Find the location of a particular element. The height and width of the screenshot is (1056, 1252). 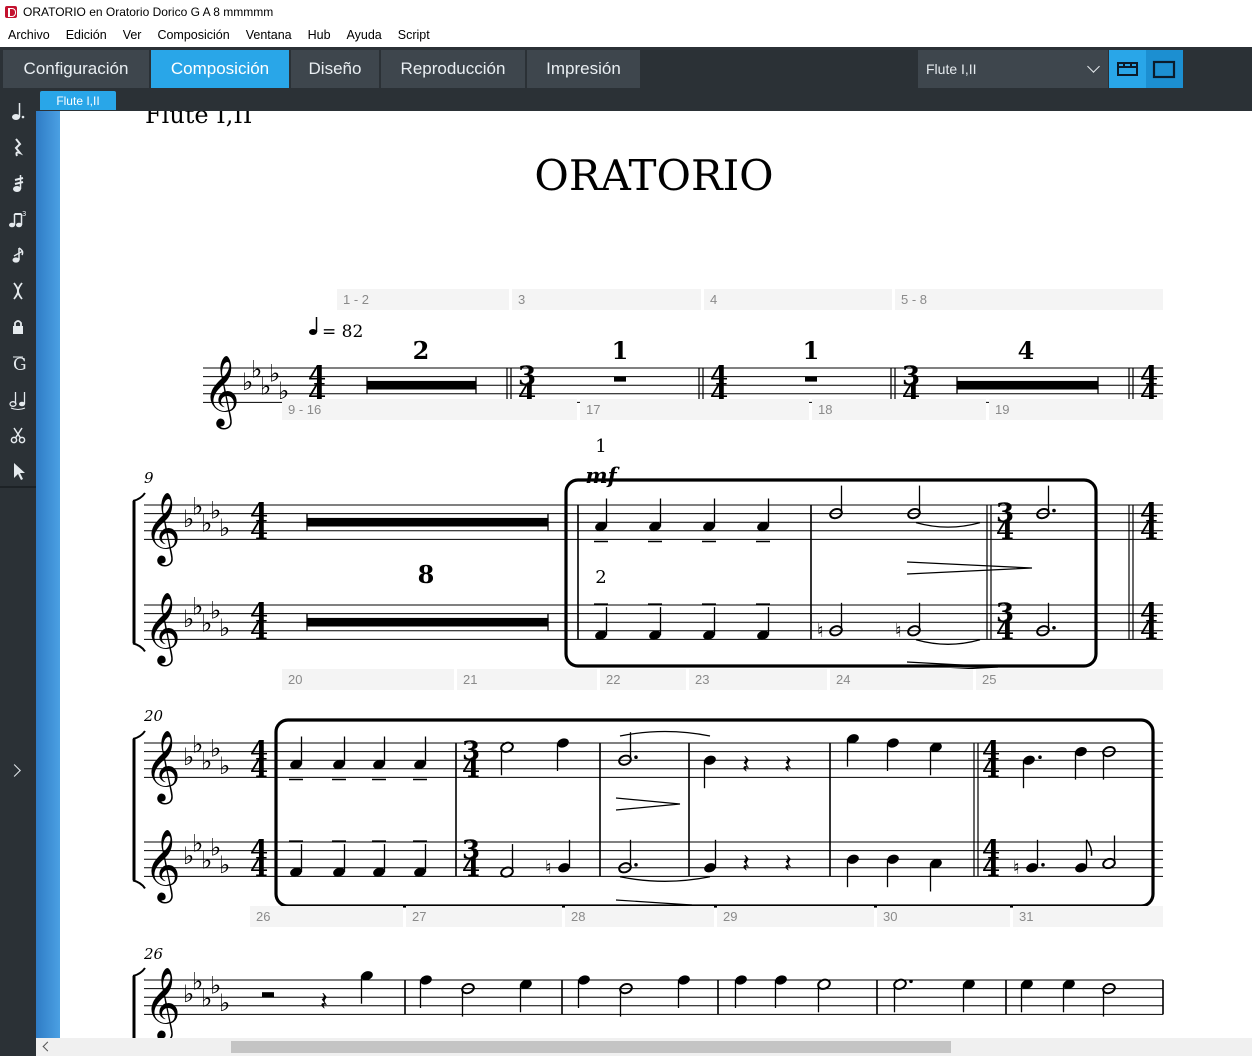

horizontal-scrollbar is located at coordinates (644, 1047).